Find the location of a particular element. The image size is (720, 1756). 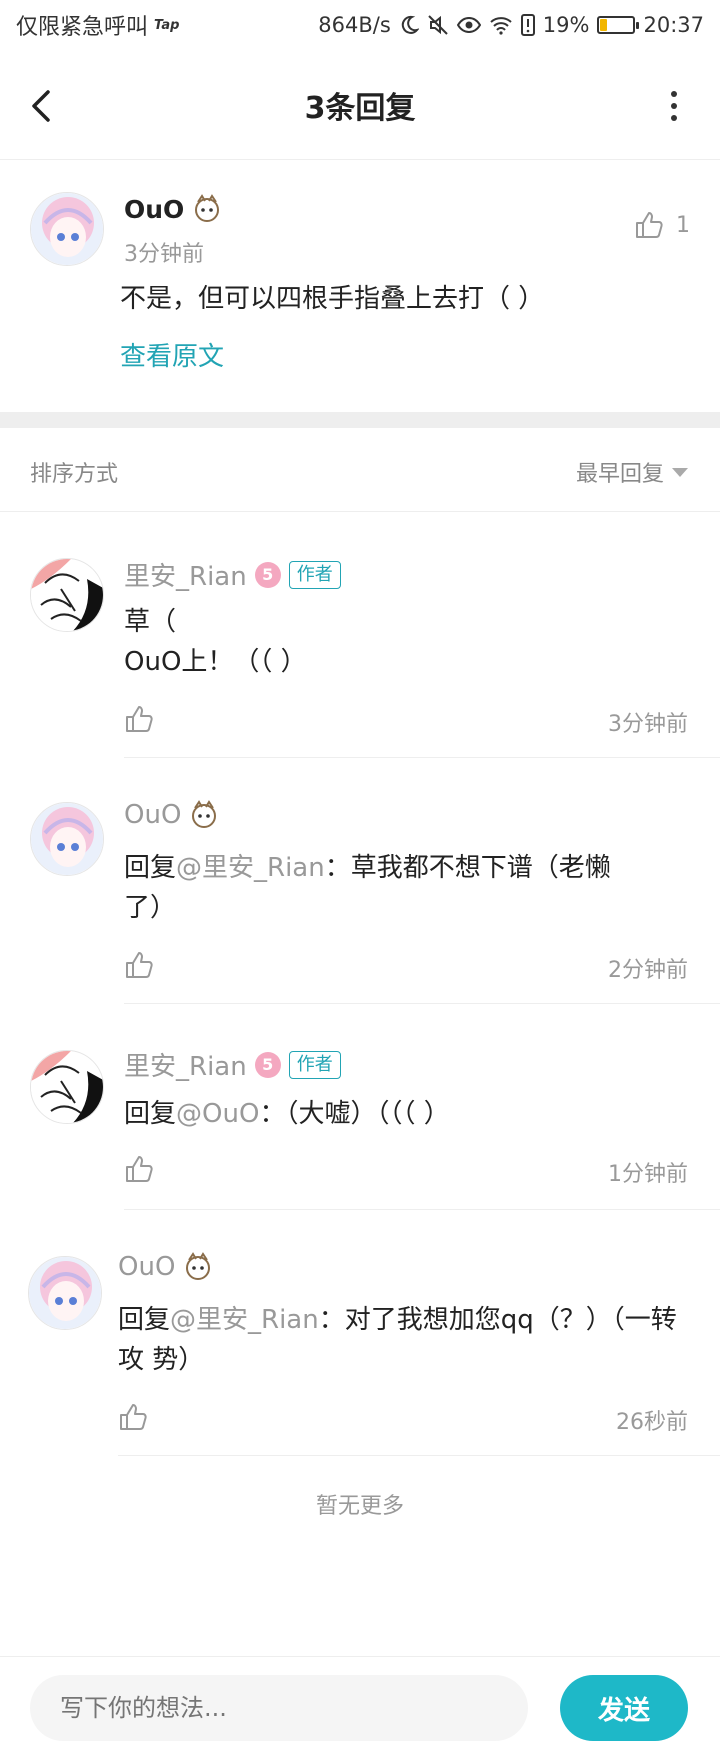

comment-input-bar: 发送 is located at coordinates (360, 1706).